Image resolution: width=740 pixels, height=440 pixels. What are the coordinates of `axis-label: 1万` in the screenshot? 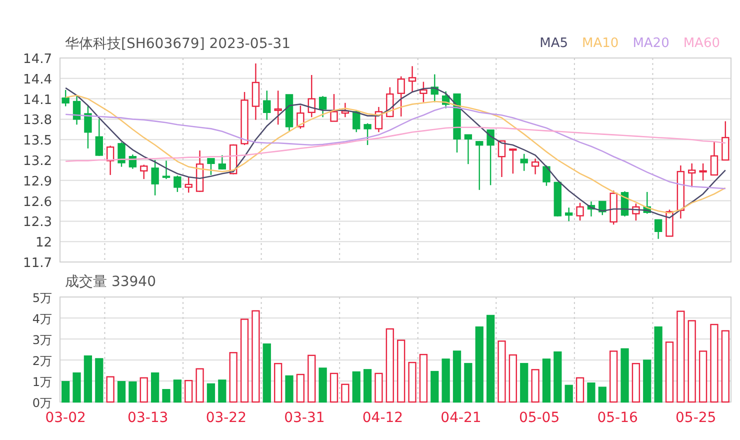 It's located at (42, 382).